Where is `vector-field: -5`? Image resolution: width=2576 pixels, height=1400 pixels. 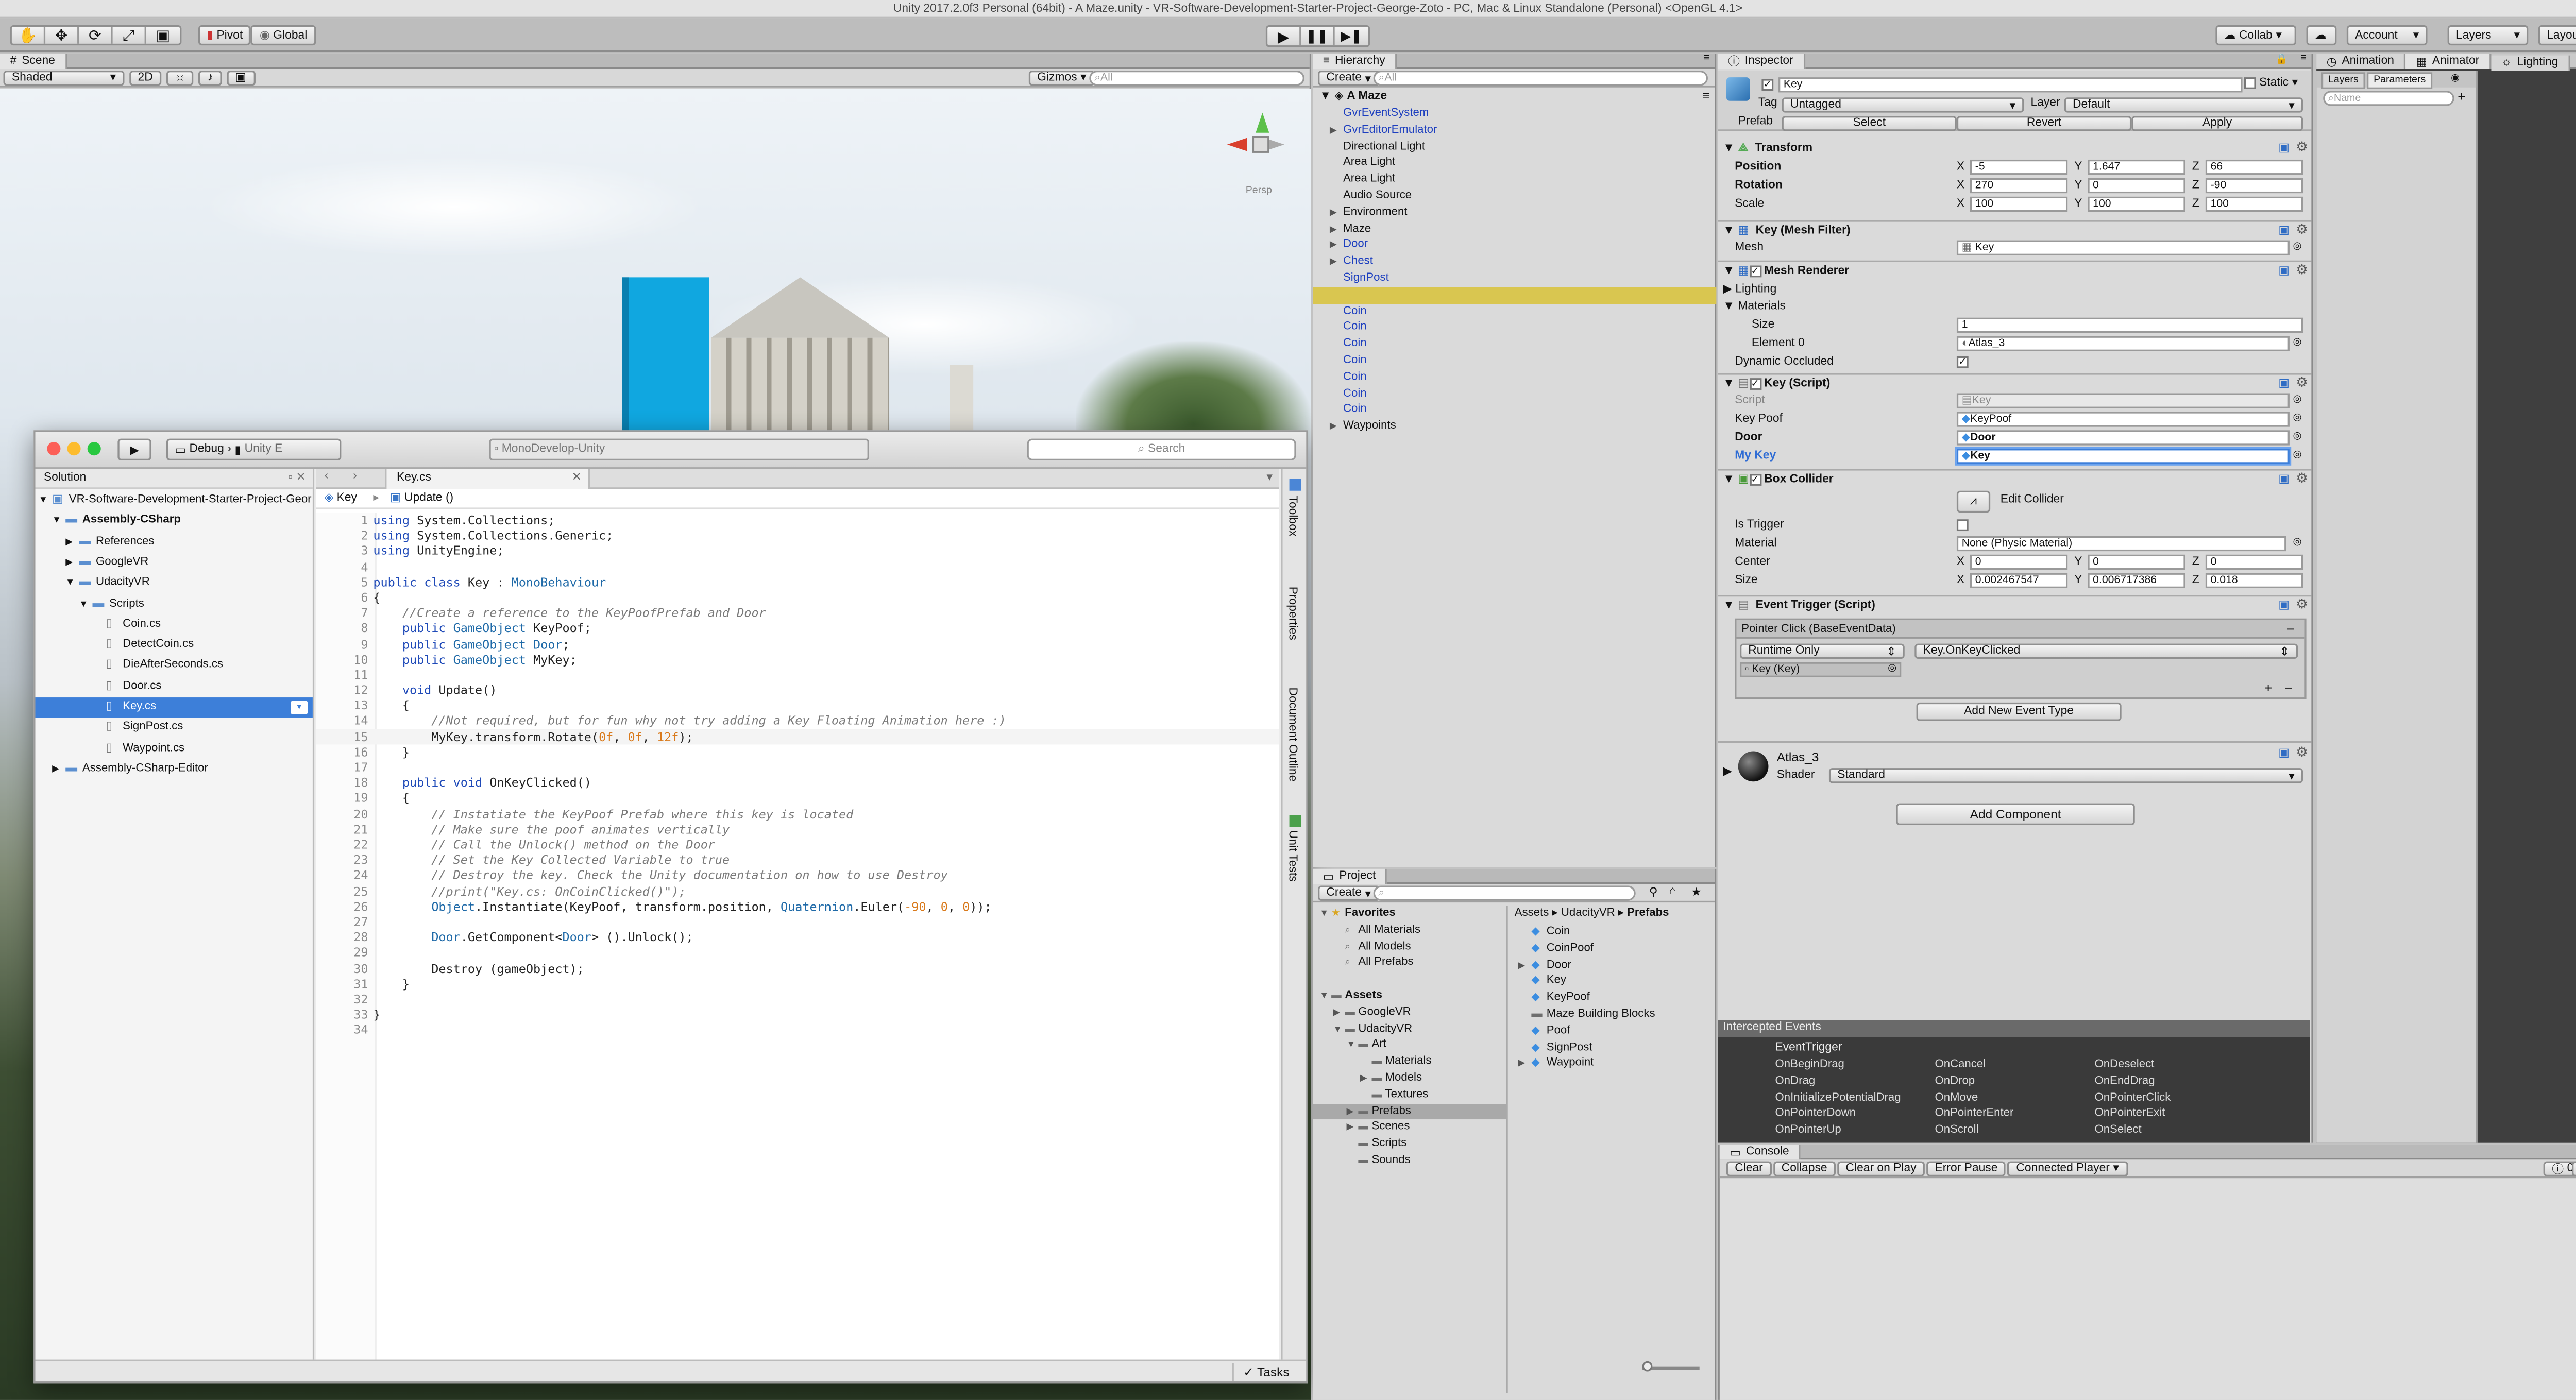
vector-field: -5 is located at coordinates (2019, 167).